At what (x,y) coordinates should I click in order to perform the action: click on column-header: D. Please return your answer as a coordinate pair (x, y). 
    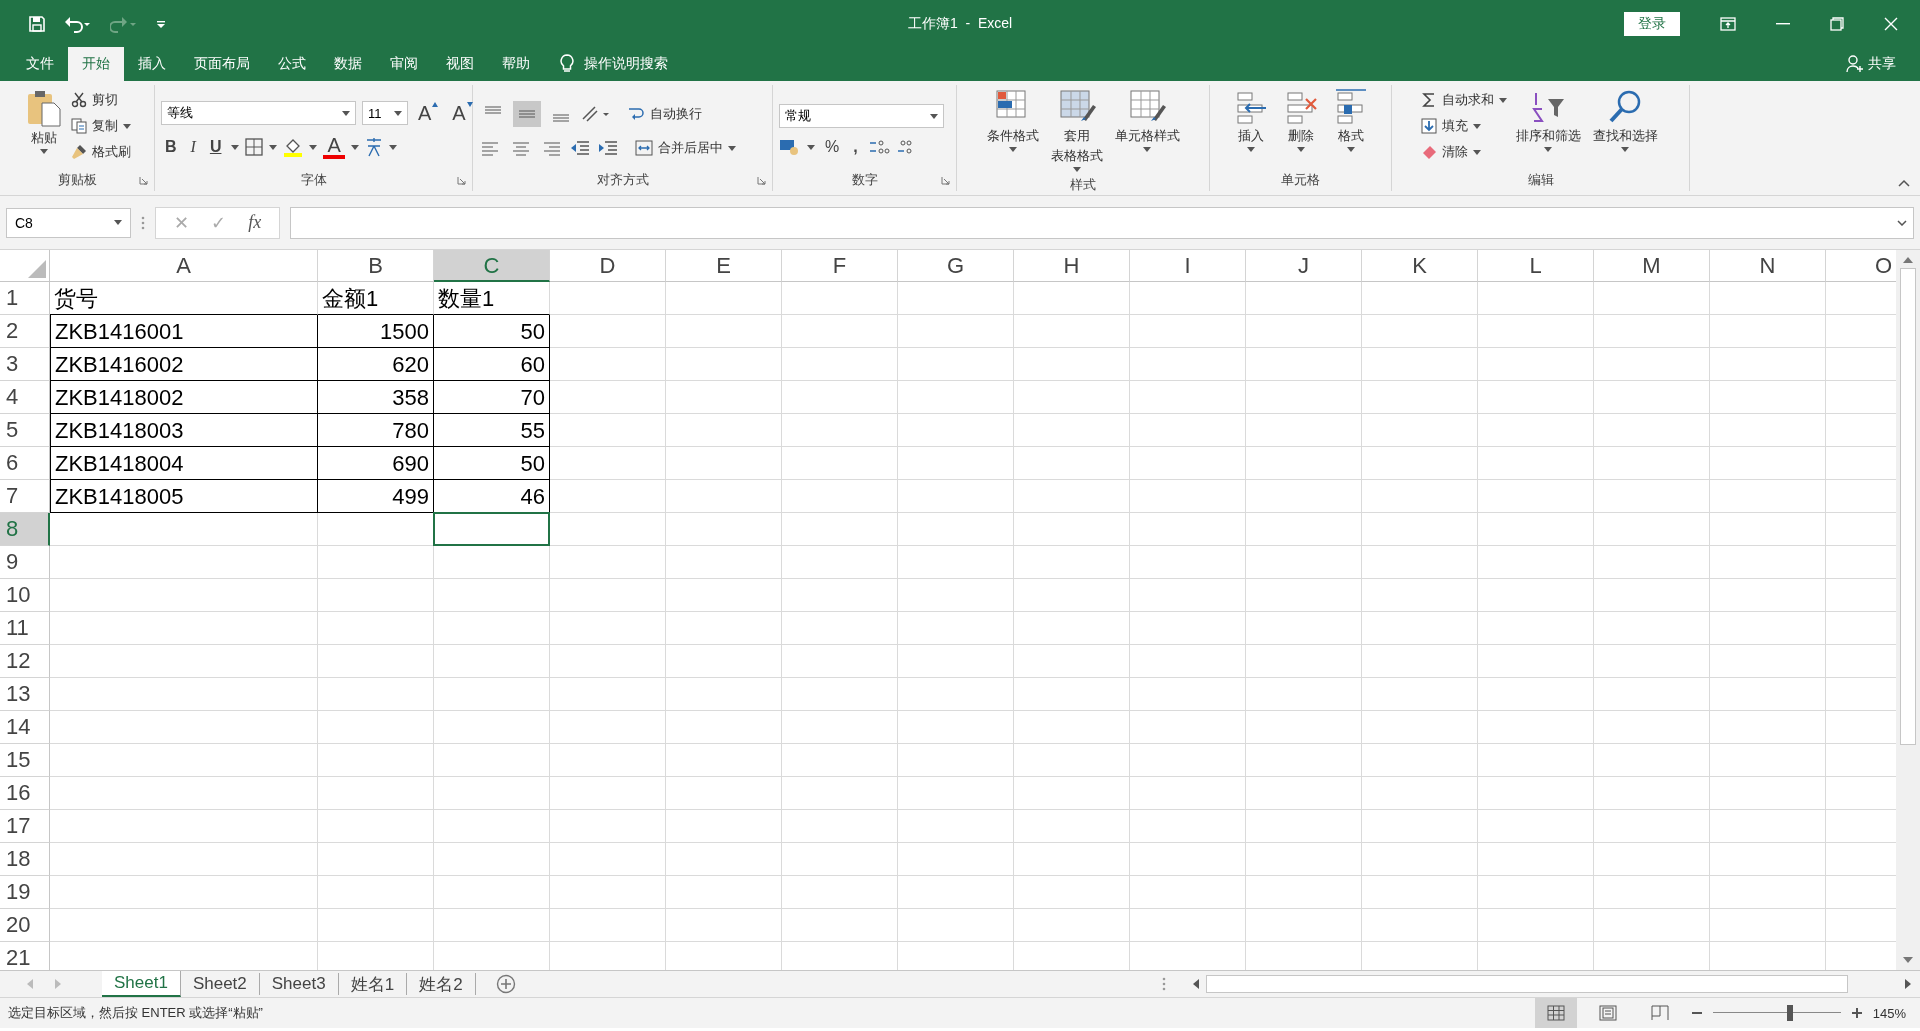
    Looking at the image, I should click on (608, 266).